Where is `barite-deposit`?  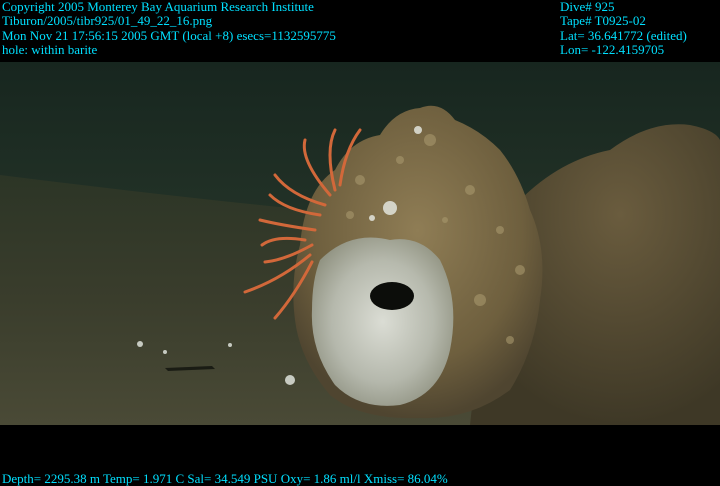 barite-deposit is located at coordinates (382, 321).